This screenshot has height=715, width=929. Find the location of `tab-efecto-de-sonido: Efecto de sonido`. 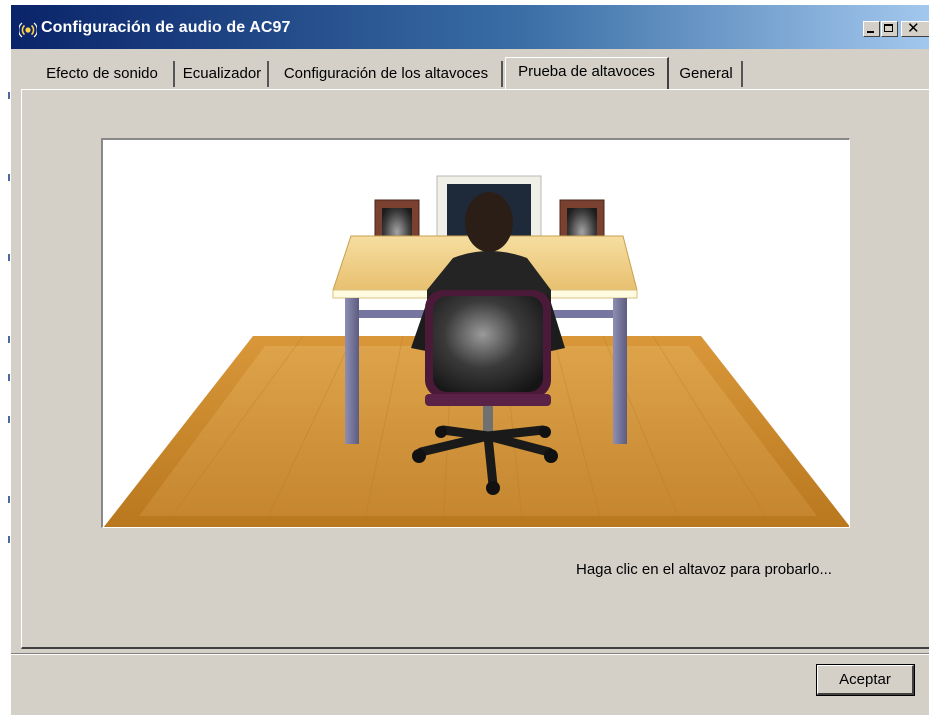

tab-efecto-de-sonido: Efecto de sonido is located at coordinates (103, 74).